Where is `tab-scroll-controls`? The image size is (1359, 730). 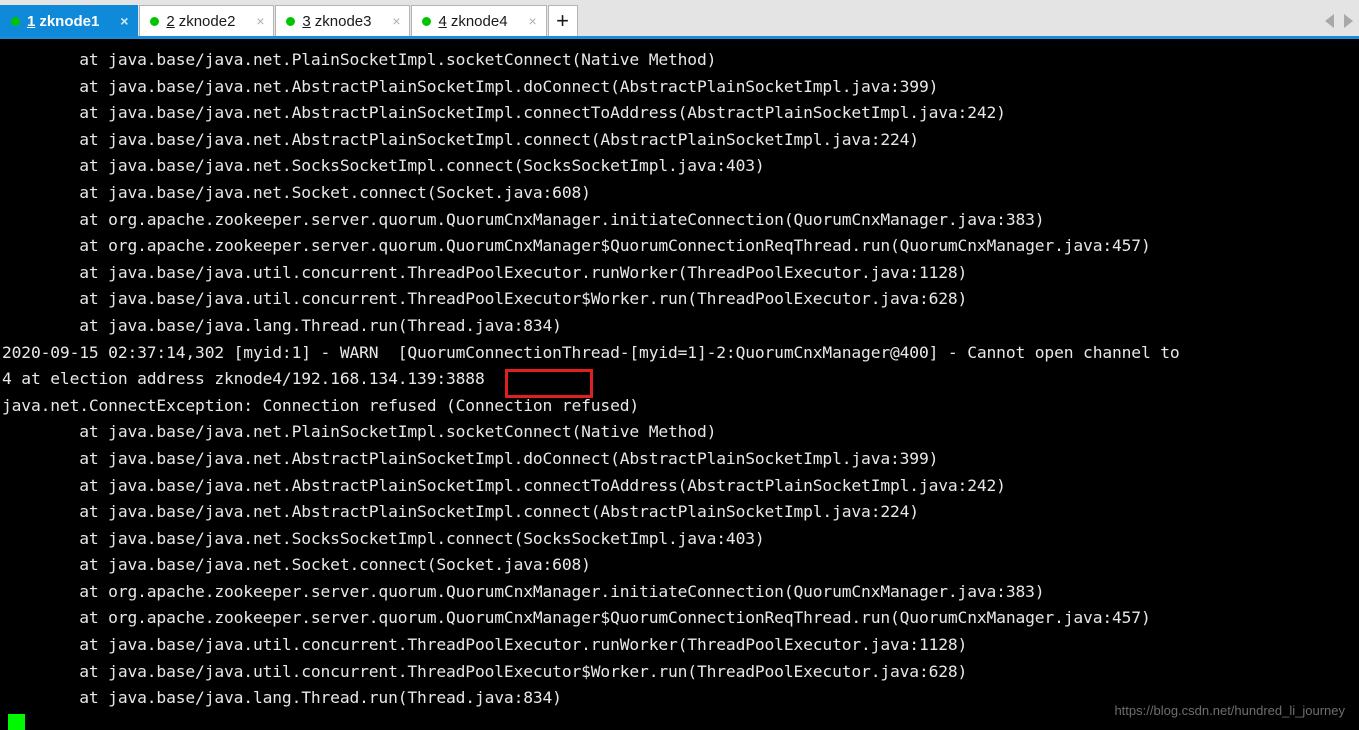
tab-scroll-controls is located at coordinates (1339, 21).